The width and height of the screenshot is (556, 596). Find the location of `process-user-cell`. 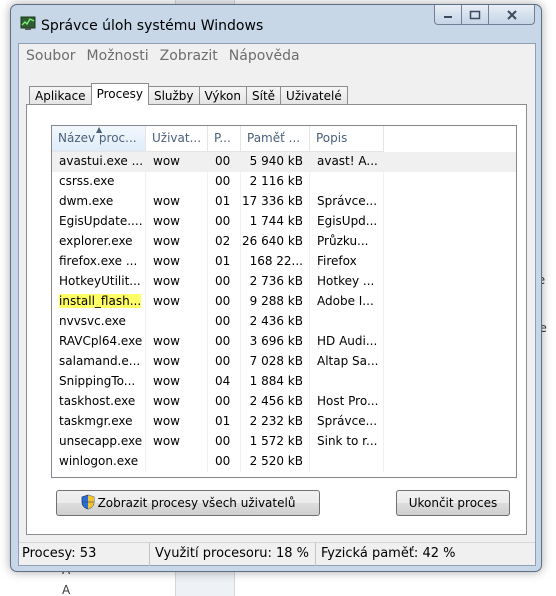

process-user-cell is located at coordinates (177, 322).